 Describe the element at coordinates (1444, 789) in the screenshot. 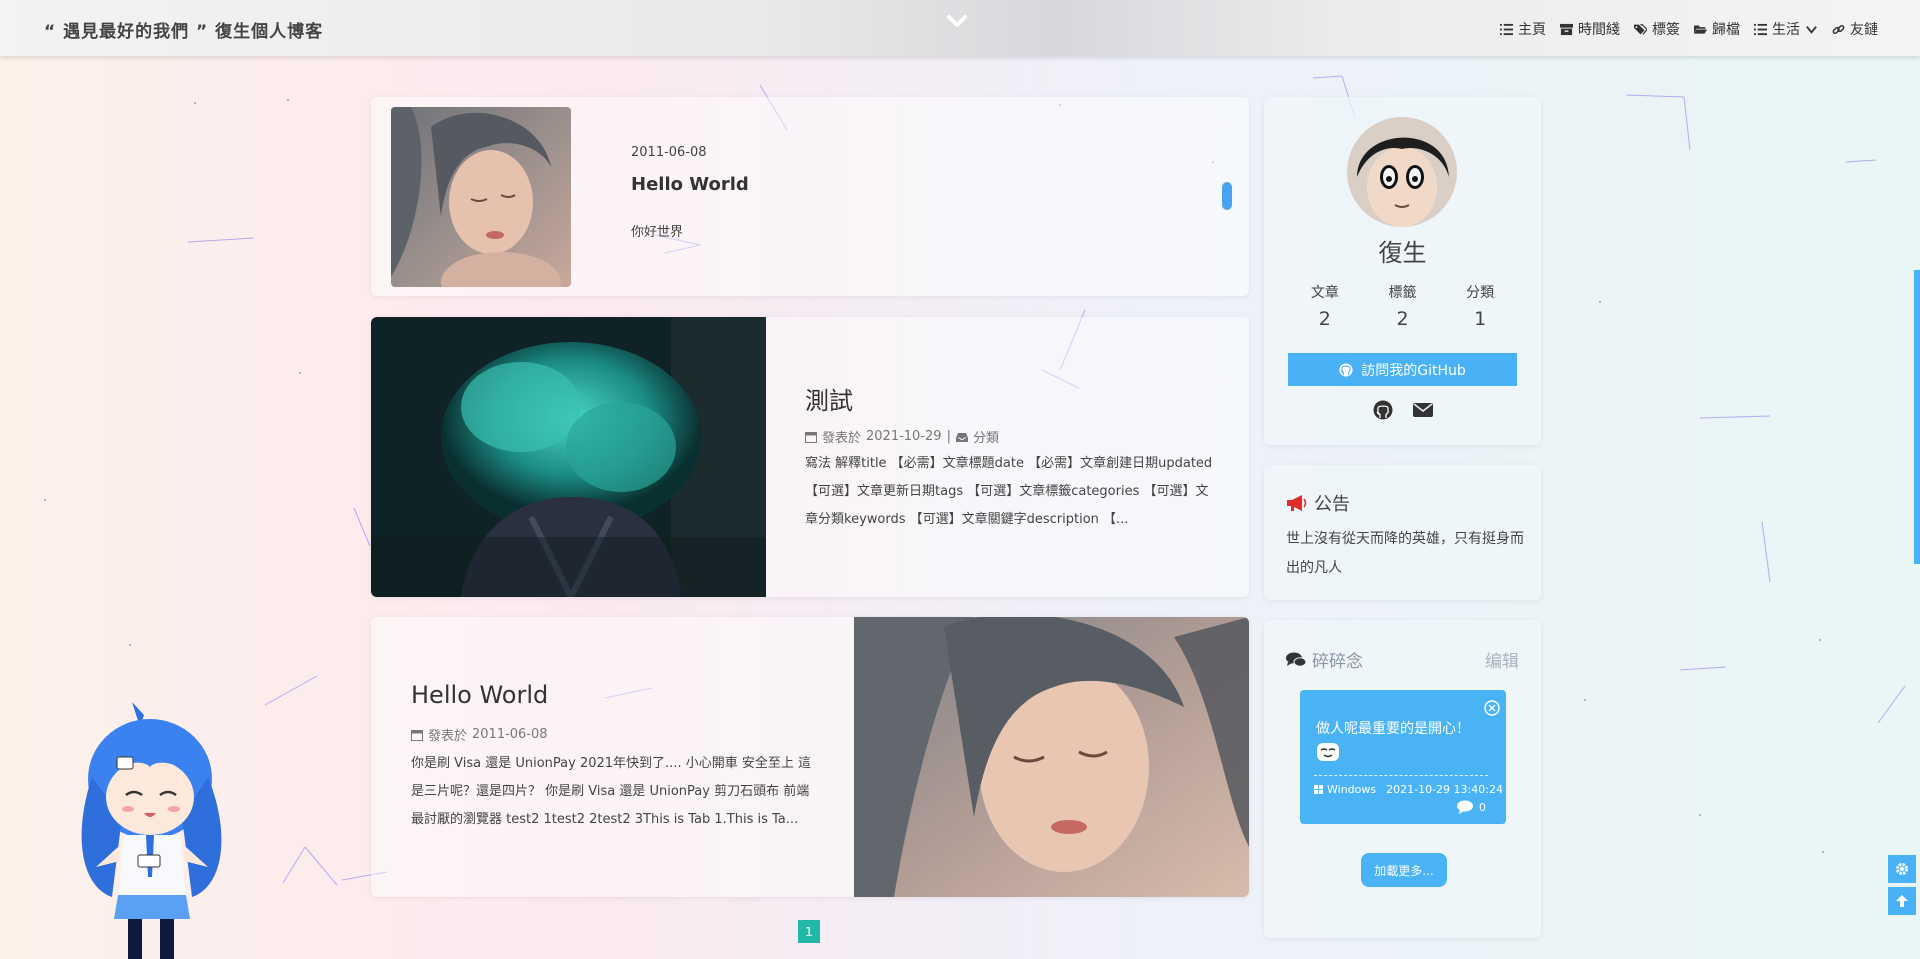

I see `talk-time: 2021-10-29 13:40:24` at that location.